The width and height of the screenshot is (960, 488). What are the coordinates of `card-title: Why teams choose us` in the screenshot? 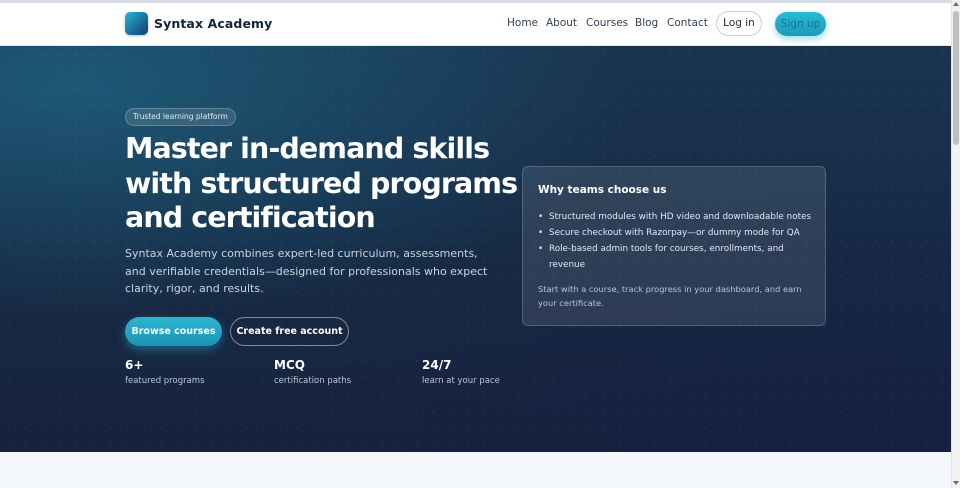 It's located at (602, 190).